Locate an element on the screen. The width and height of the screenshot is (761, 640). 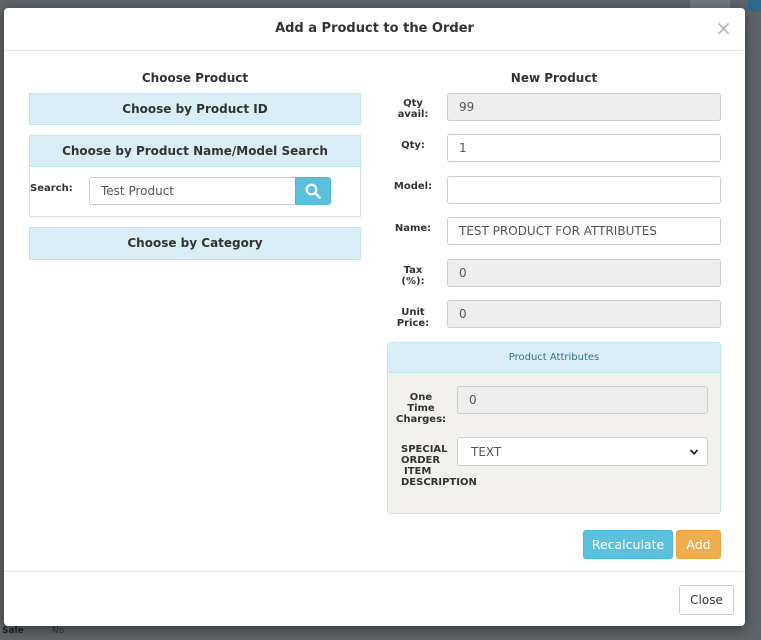
new-product-heading: New Product is located at coordinates (554, 78).